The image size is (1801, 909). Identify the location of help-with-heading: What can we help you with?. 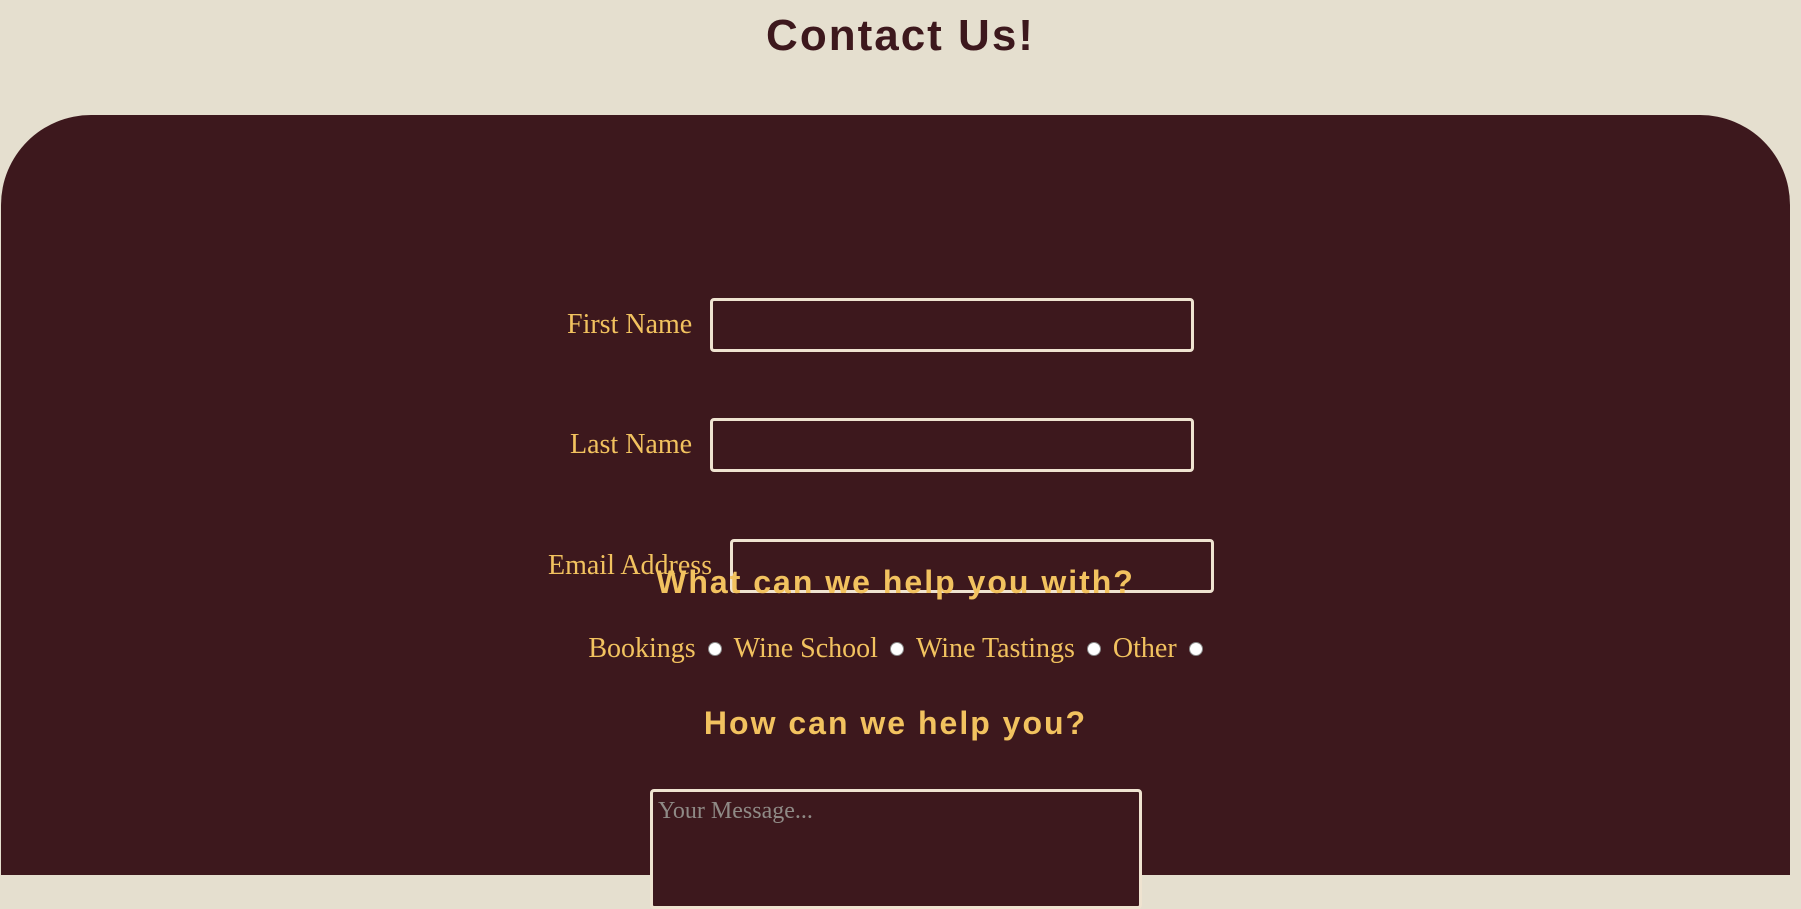
(895, 582).